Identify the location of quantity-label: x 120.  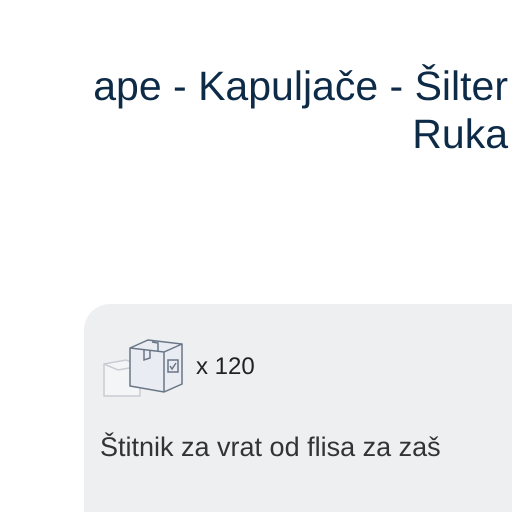
(225, 367).